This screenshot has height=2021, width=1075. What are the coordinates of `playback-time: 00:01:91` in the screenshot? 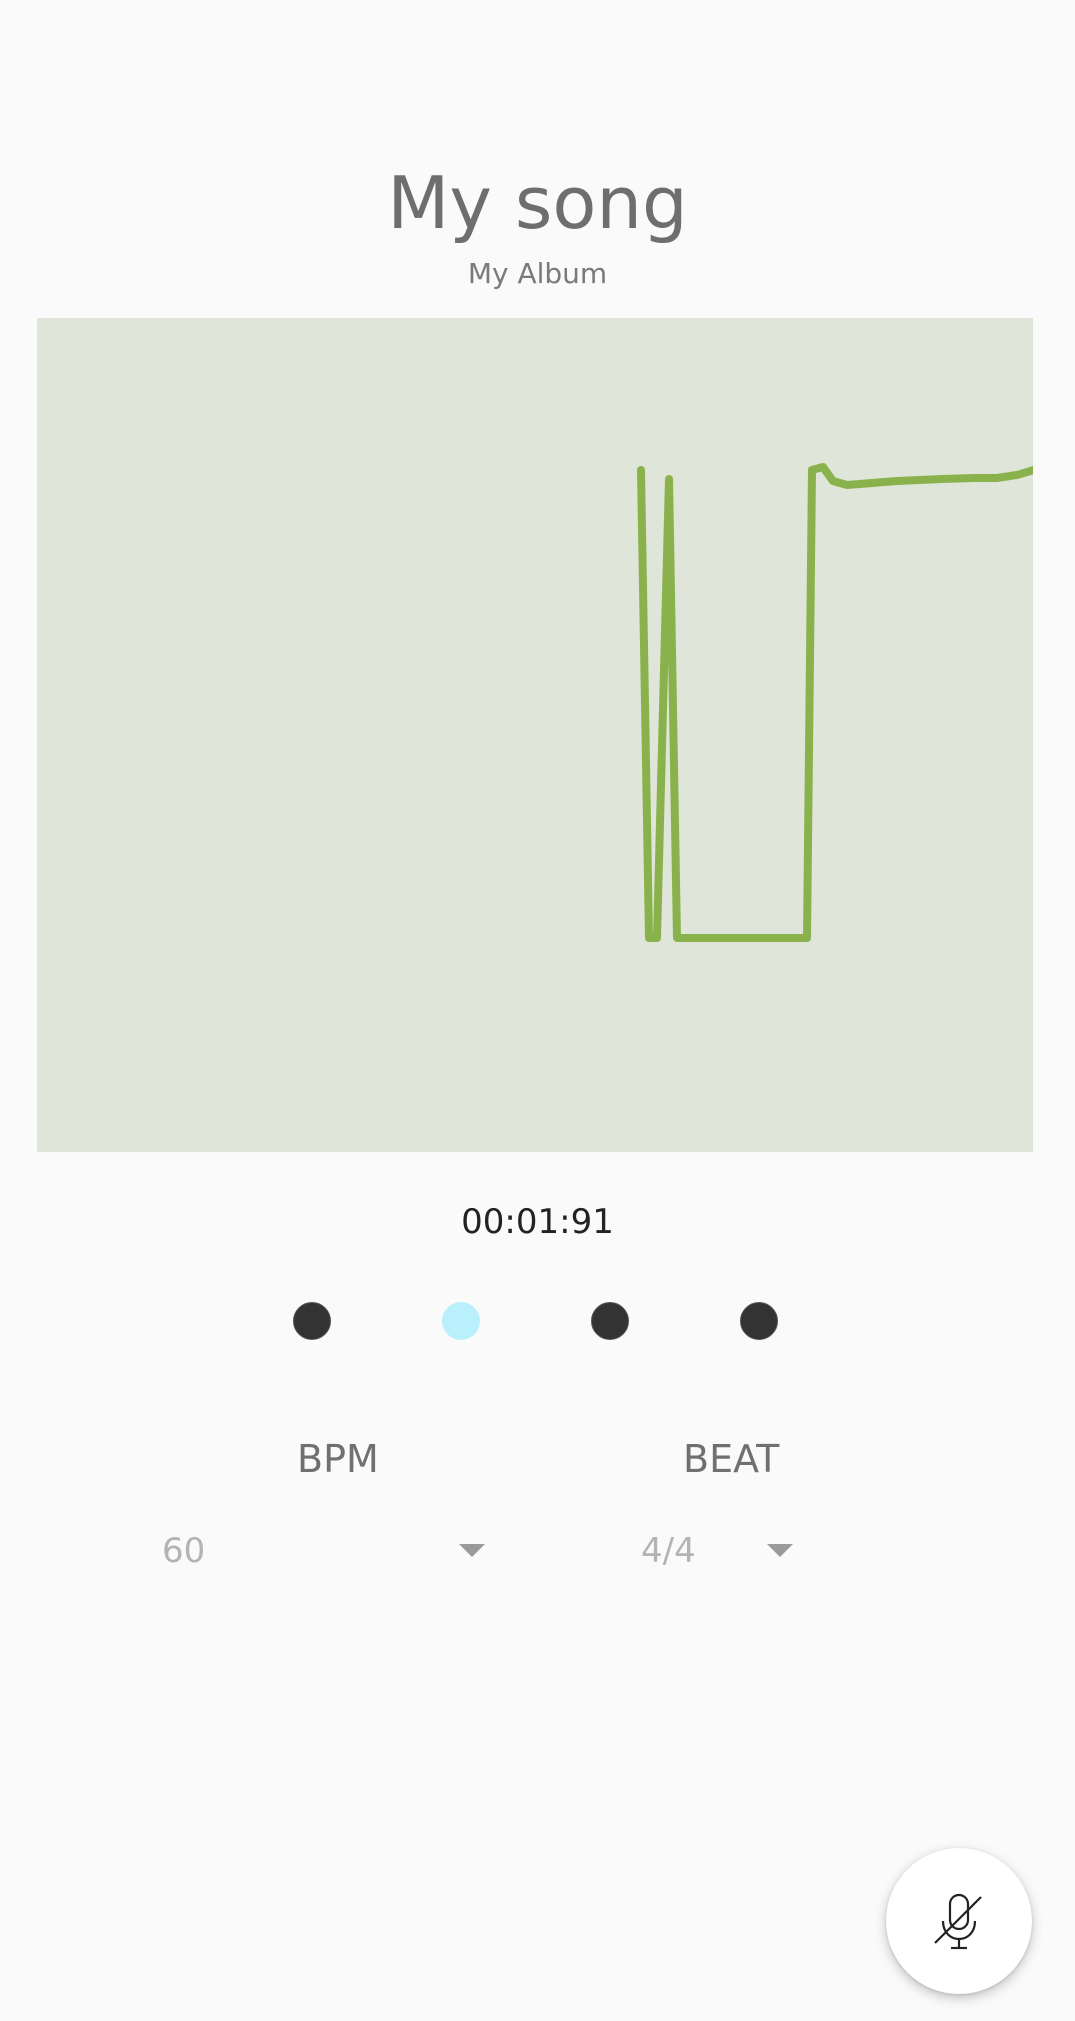 It's located at (537, 1222).